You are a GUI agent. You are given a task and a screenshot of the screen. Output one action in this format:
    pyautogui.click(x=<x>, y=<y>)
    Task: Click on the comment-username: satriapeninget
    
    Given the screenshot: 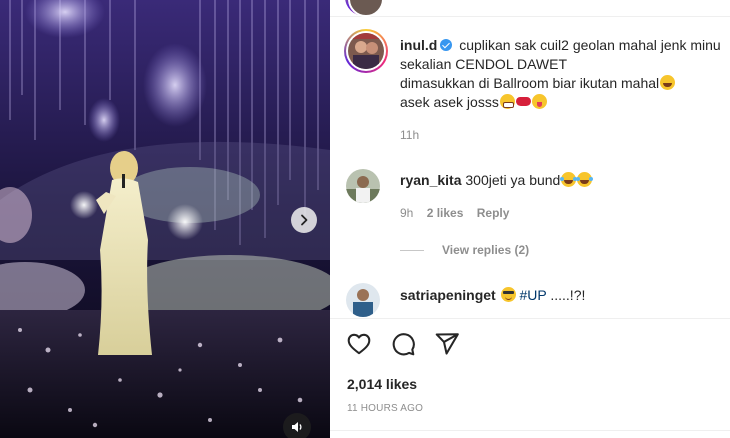 What is the action you would take?
    pyautogui.click(x=448, y=295)
    